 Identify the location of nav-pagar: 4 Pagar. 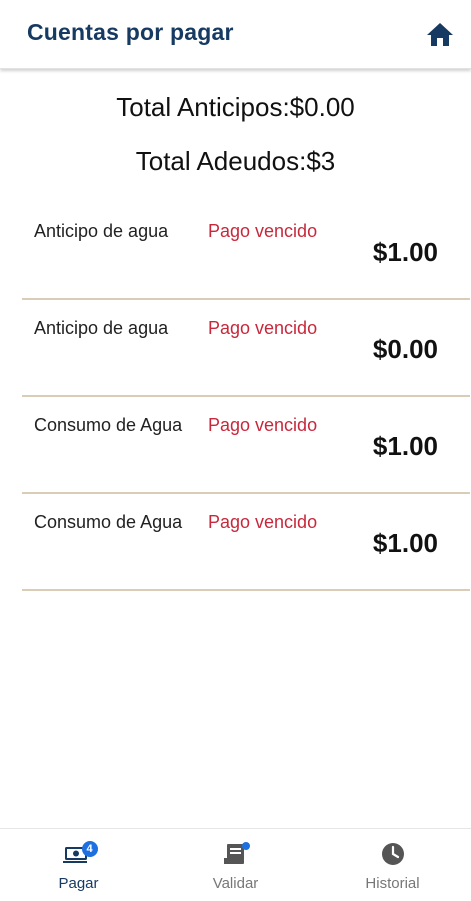
(78, 865).